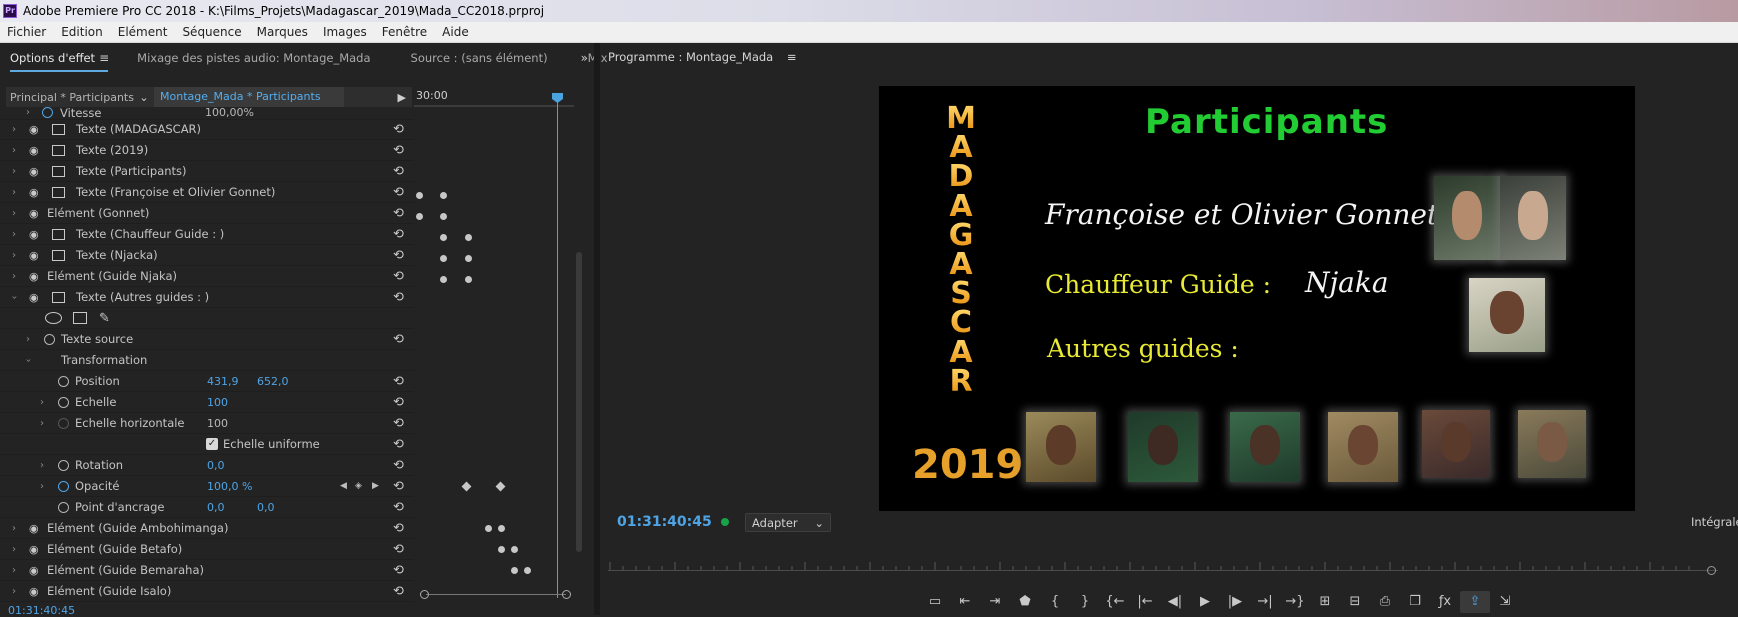  I want to click on mark-in-icon: ⇤, so click(965, 602).